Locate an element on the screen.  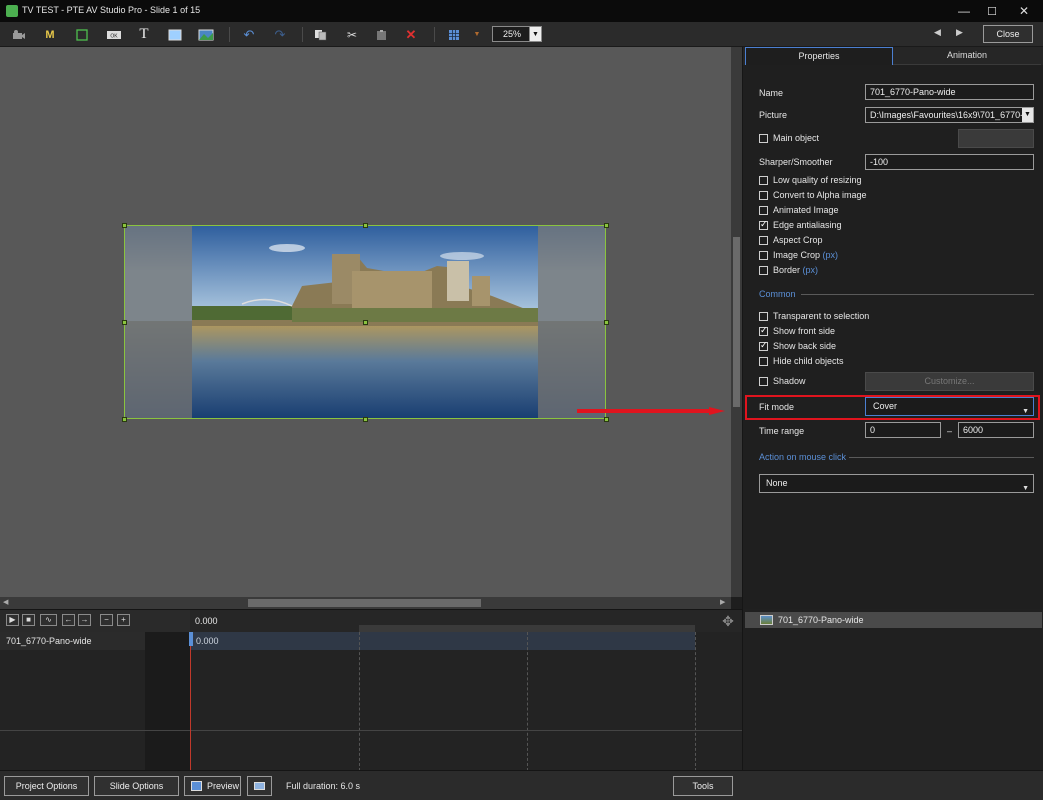
redo-icon: ↷ is located at coordinates (280, 34).